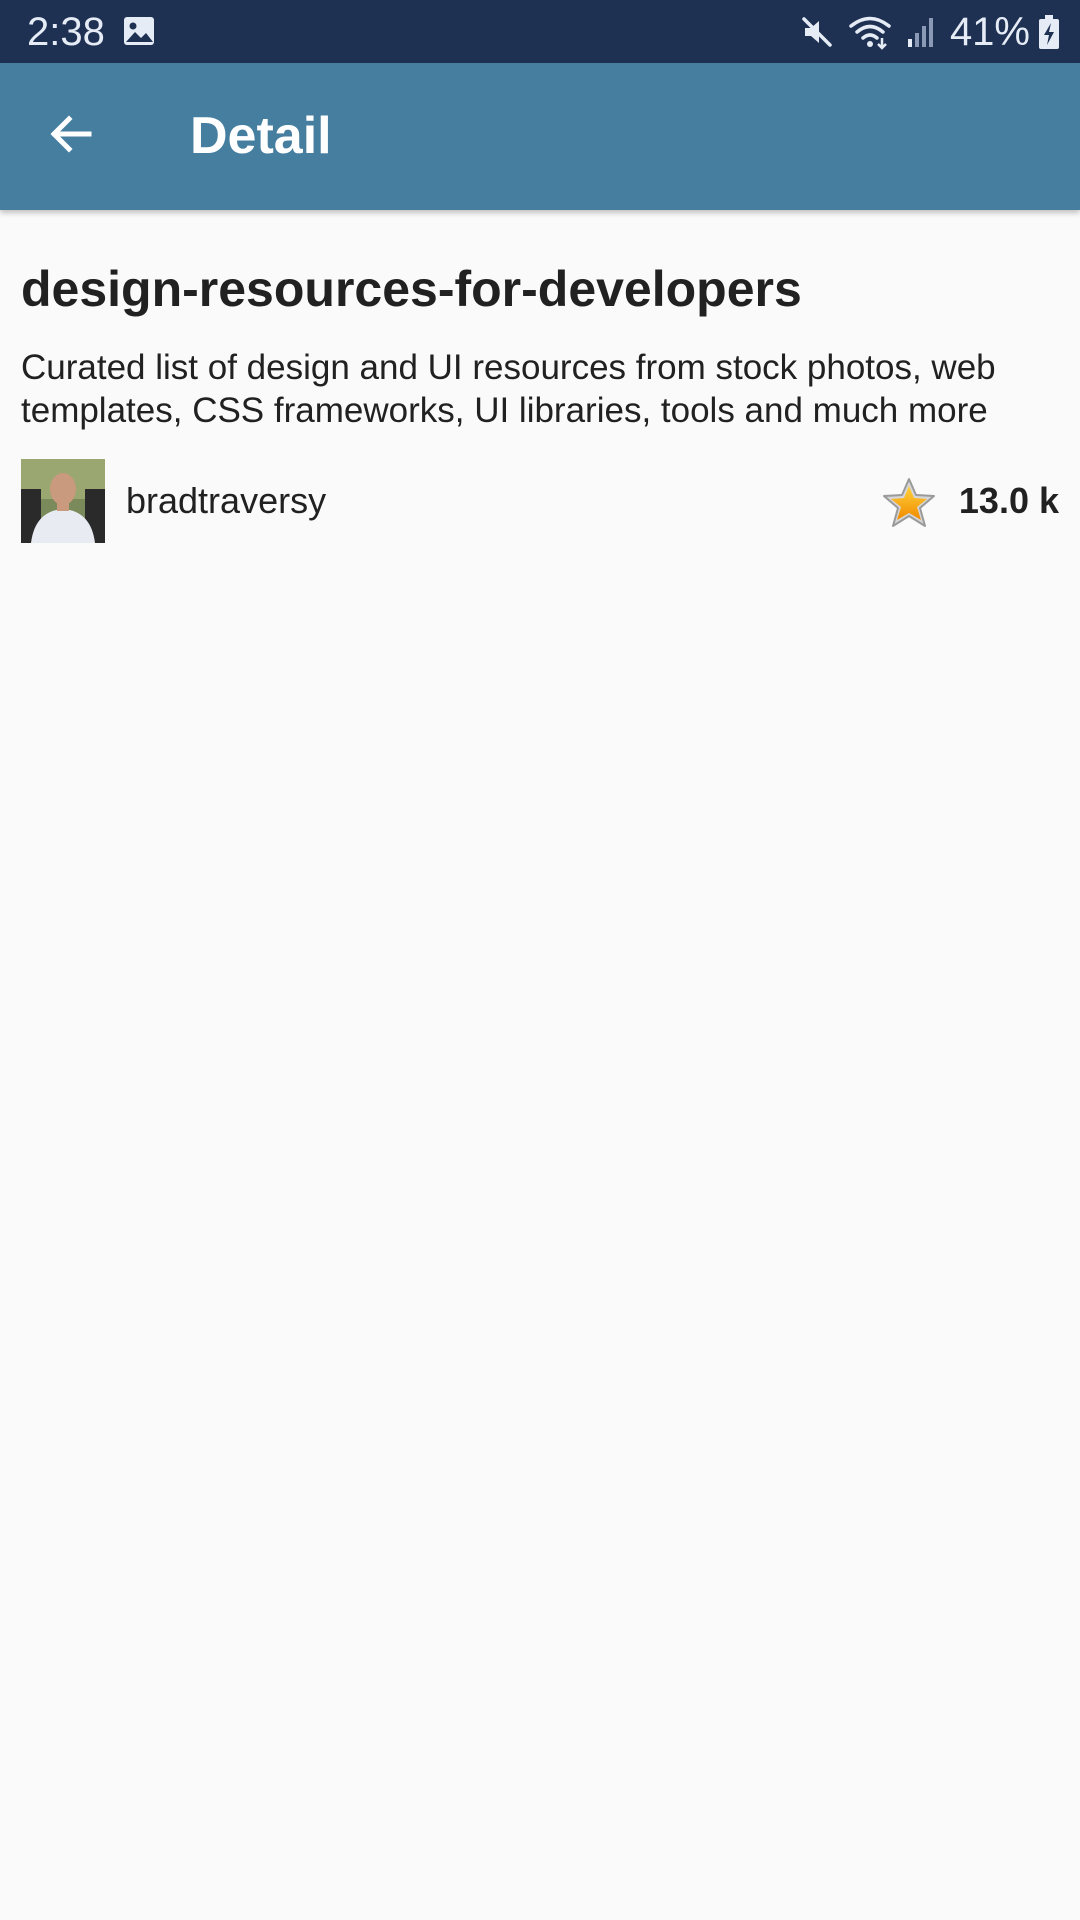 This screenshot has height=1920, width=1080. I want to click on status-bar: 2:38 41%, so click(540, 31).